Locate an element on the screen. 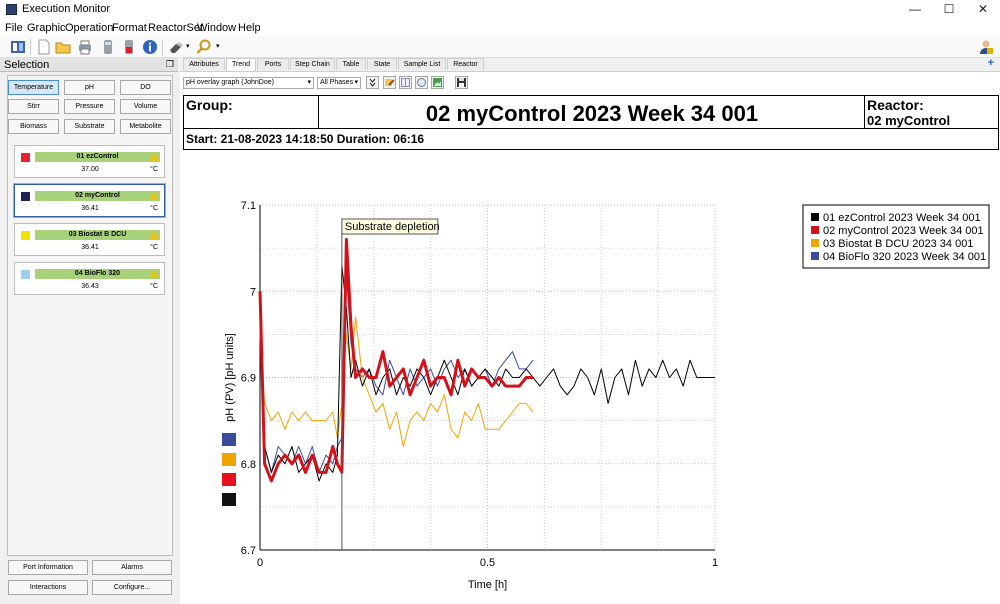  reactor-value: 36.43 is located at coordinates (90, 286).